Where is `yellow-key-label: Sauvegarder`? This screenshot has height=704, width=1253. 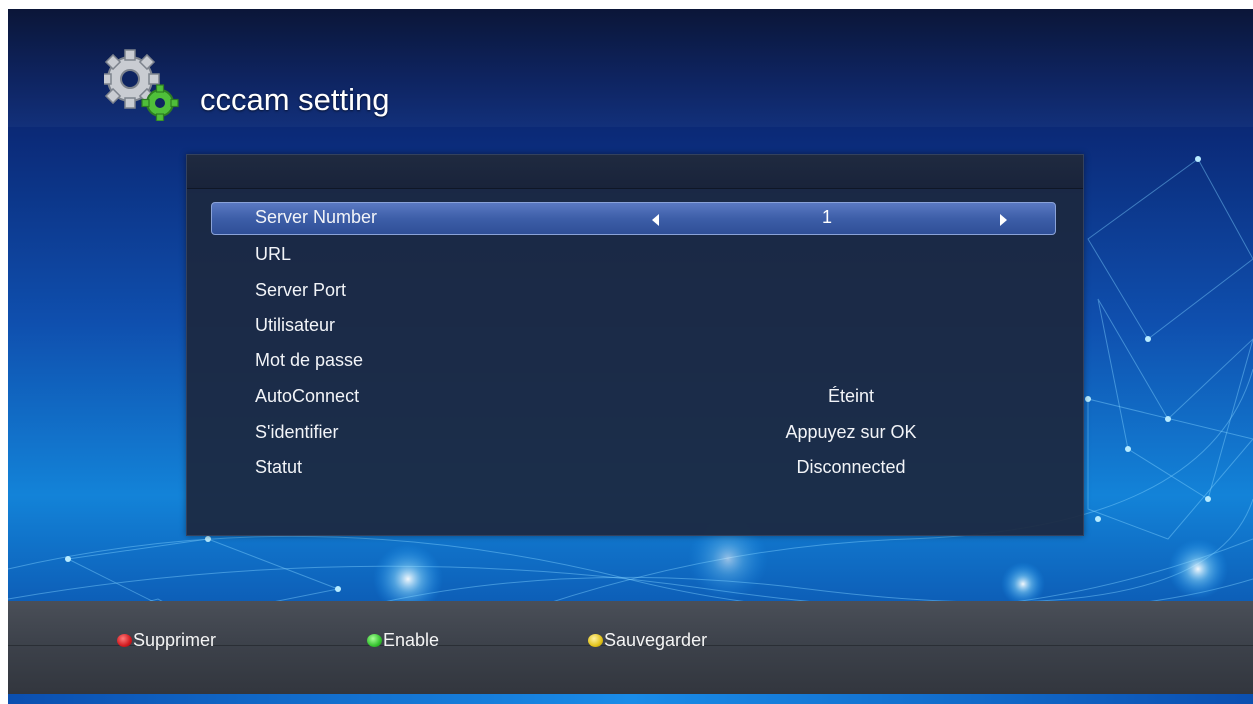 yellow-key-label: Sauvegarder is located at coordinates (656, 640).